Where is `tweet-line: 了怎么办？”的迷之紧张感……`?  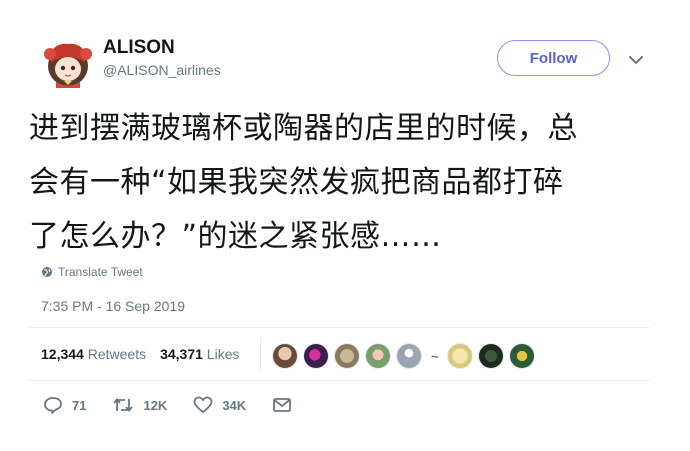
tweet-line: 了怎么办？”的迷之紧张感…… is located at coordinates (235, 236).